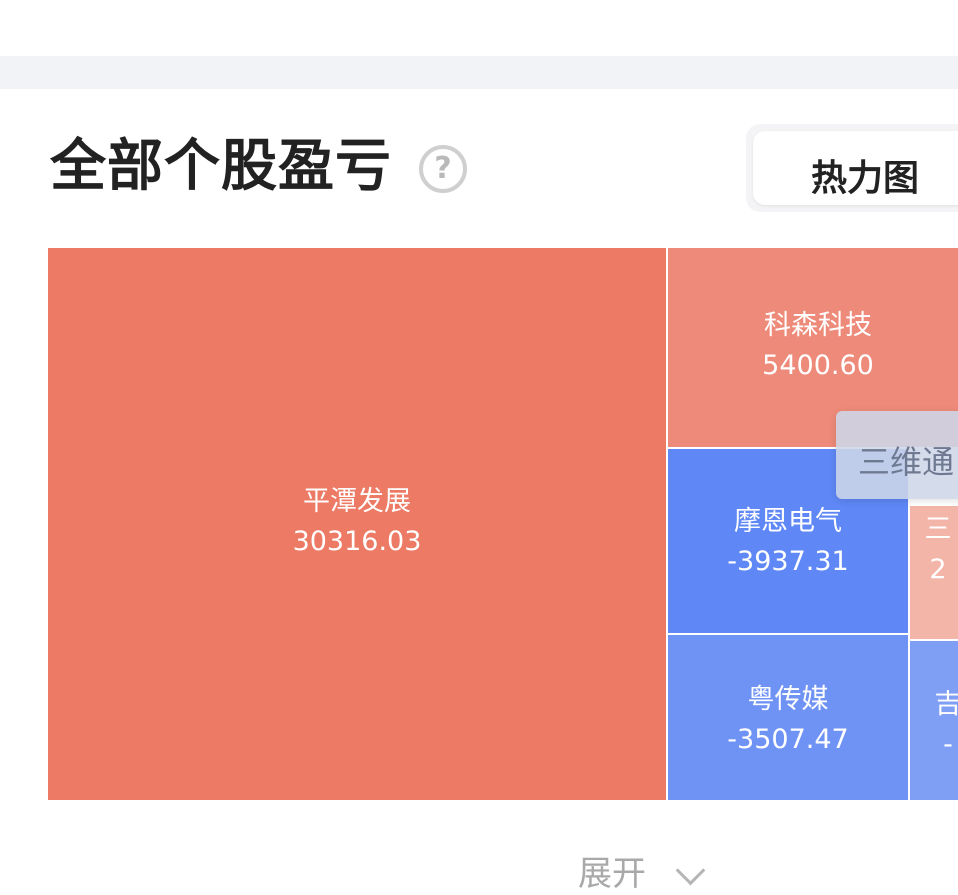 The height and width of the screenshot is (895, 958). What do you see at coordinates (818, 325) in the screenshot?
I see `treemap-cell-name: 科森科技` at bounding box center [818, 325].